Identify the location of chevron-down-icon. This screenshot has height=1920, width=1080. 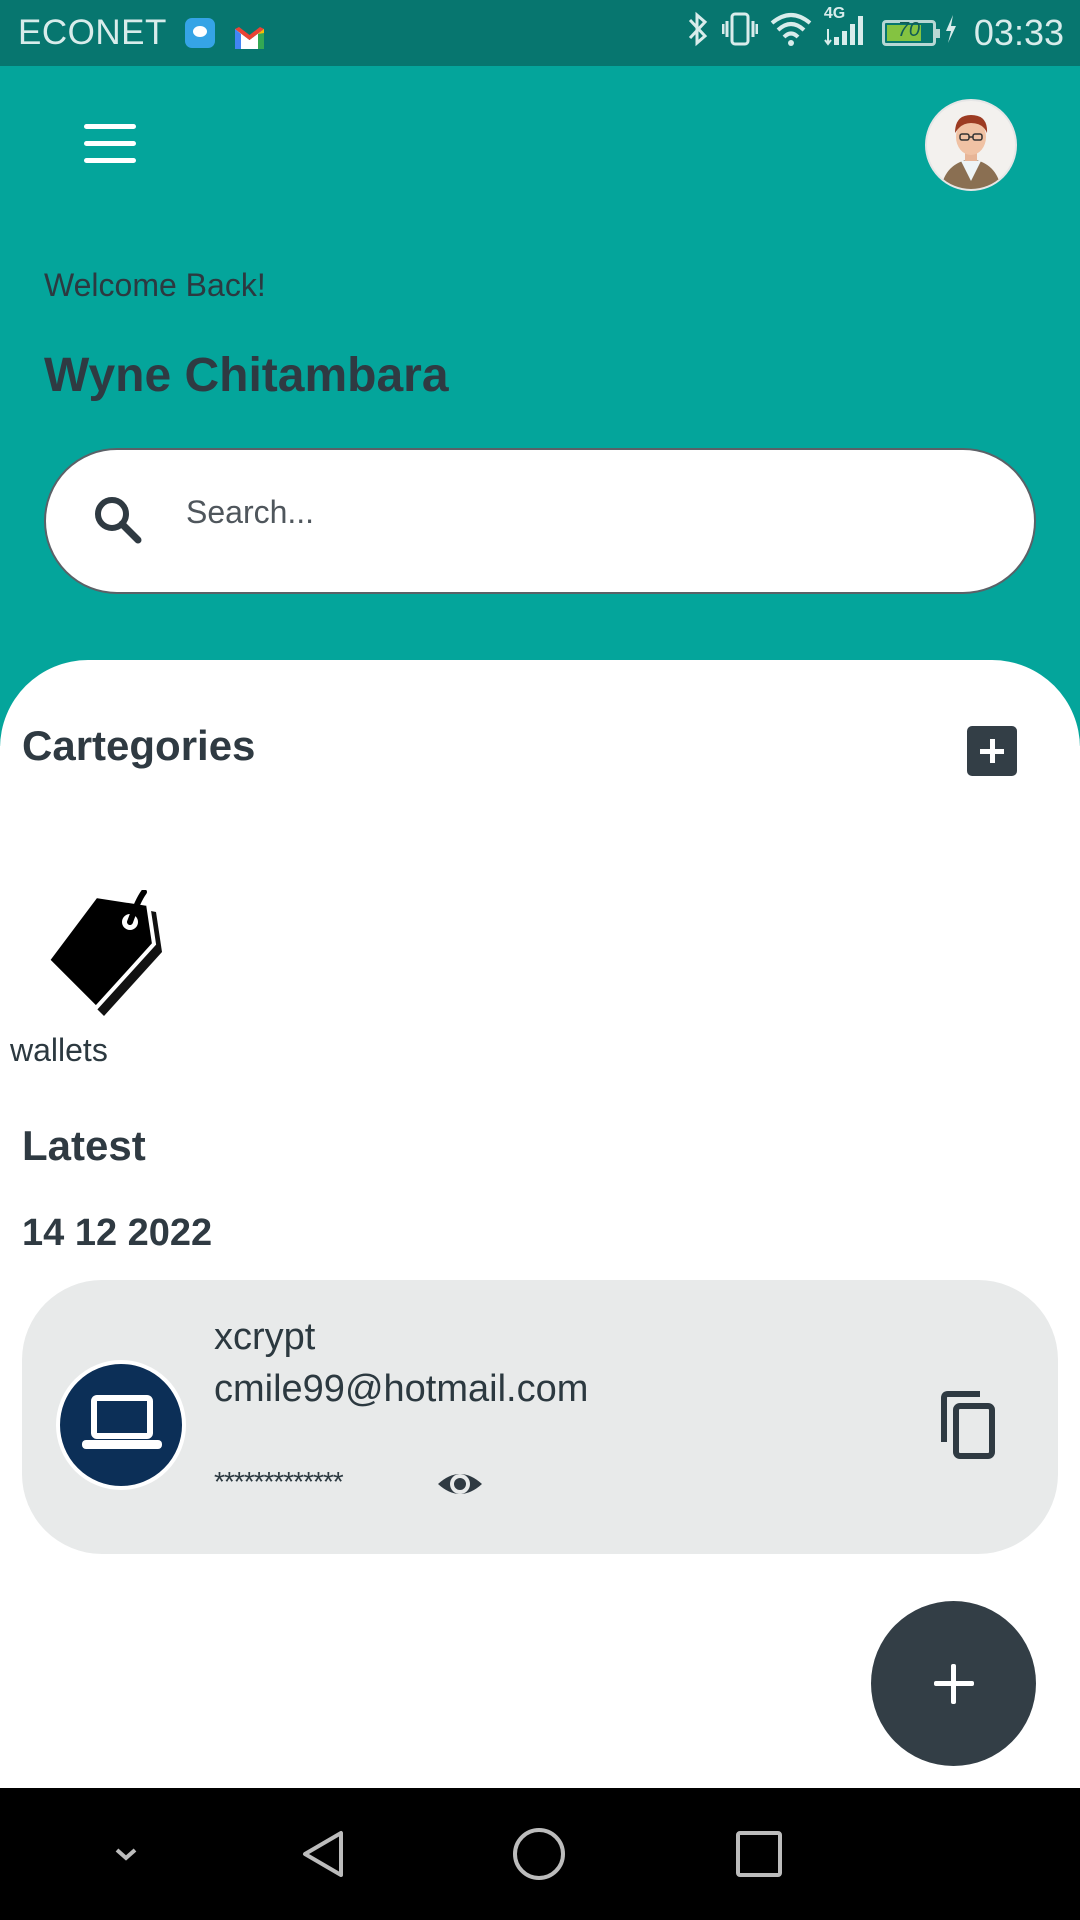
(126, 1854).